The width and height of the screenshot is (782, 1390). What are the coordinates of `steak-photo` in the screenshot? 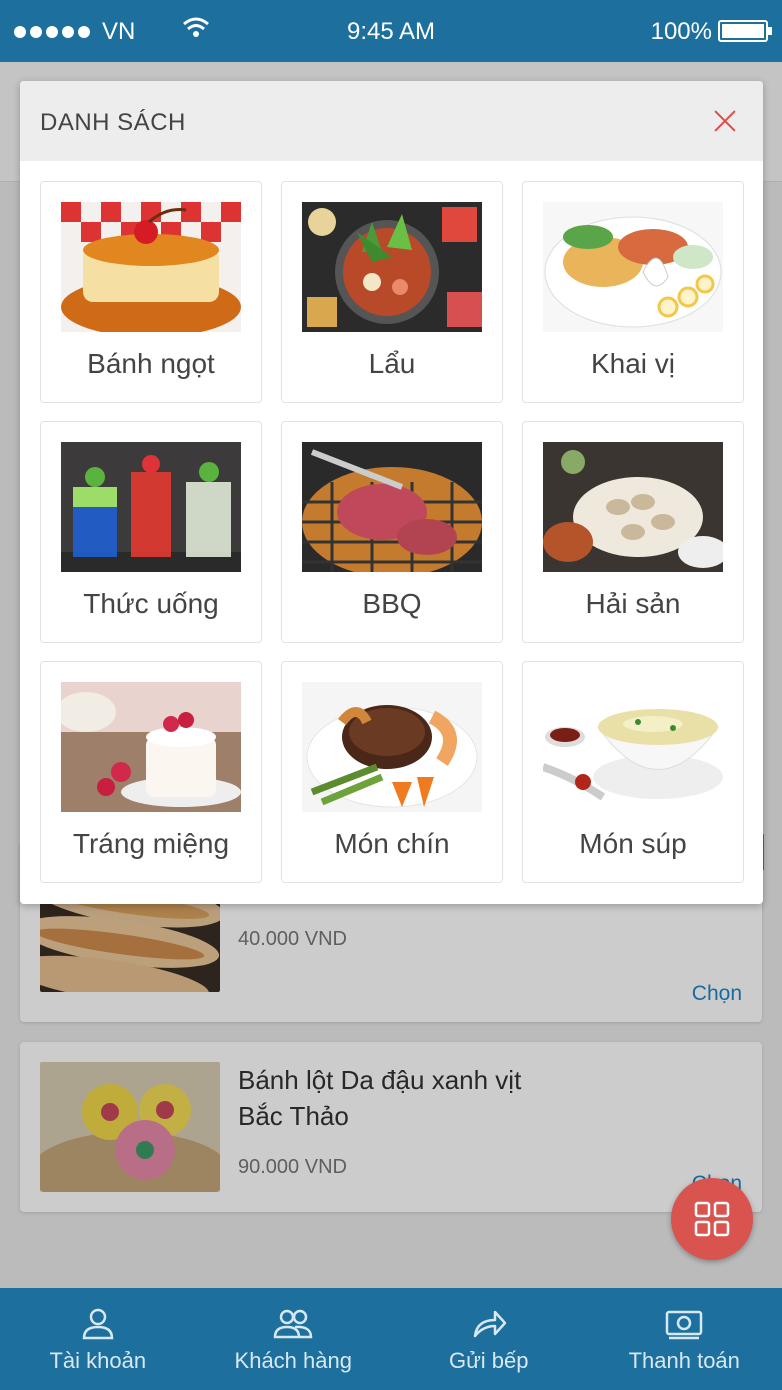 It's located at (392, 747).